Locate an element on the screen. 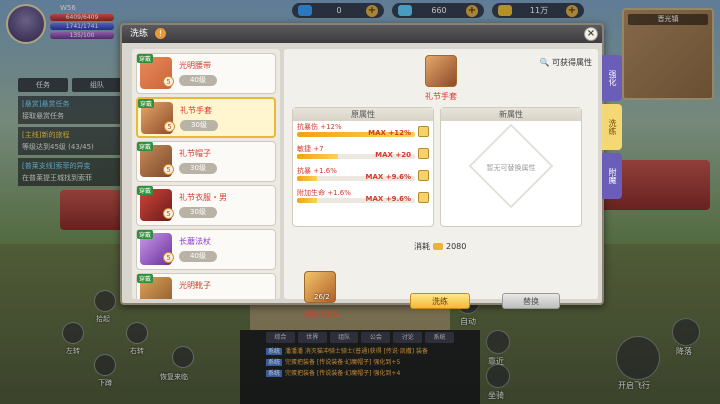  attribute-max: MAX +12% is located at coordinates (389, 133).